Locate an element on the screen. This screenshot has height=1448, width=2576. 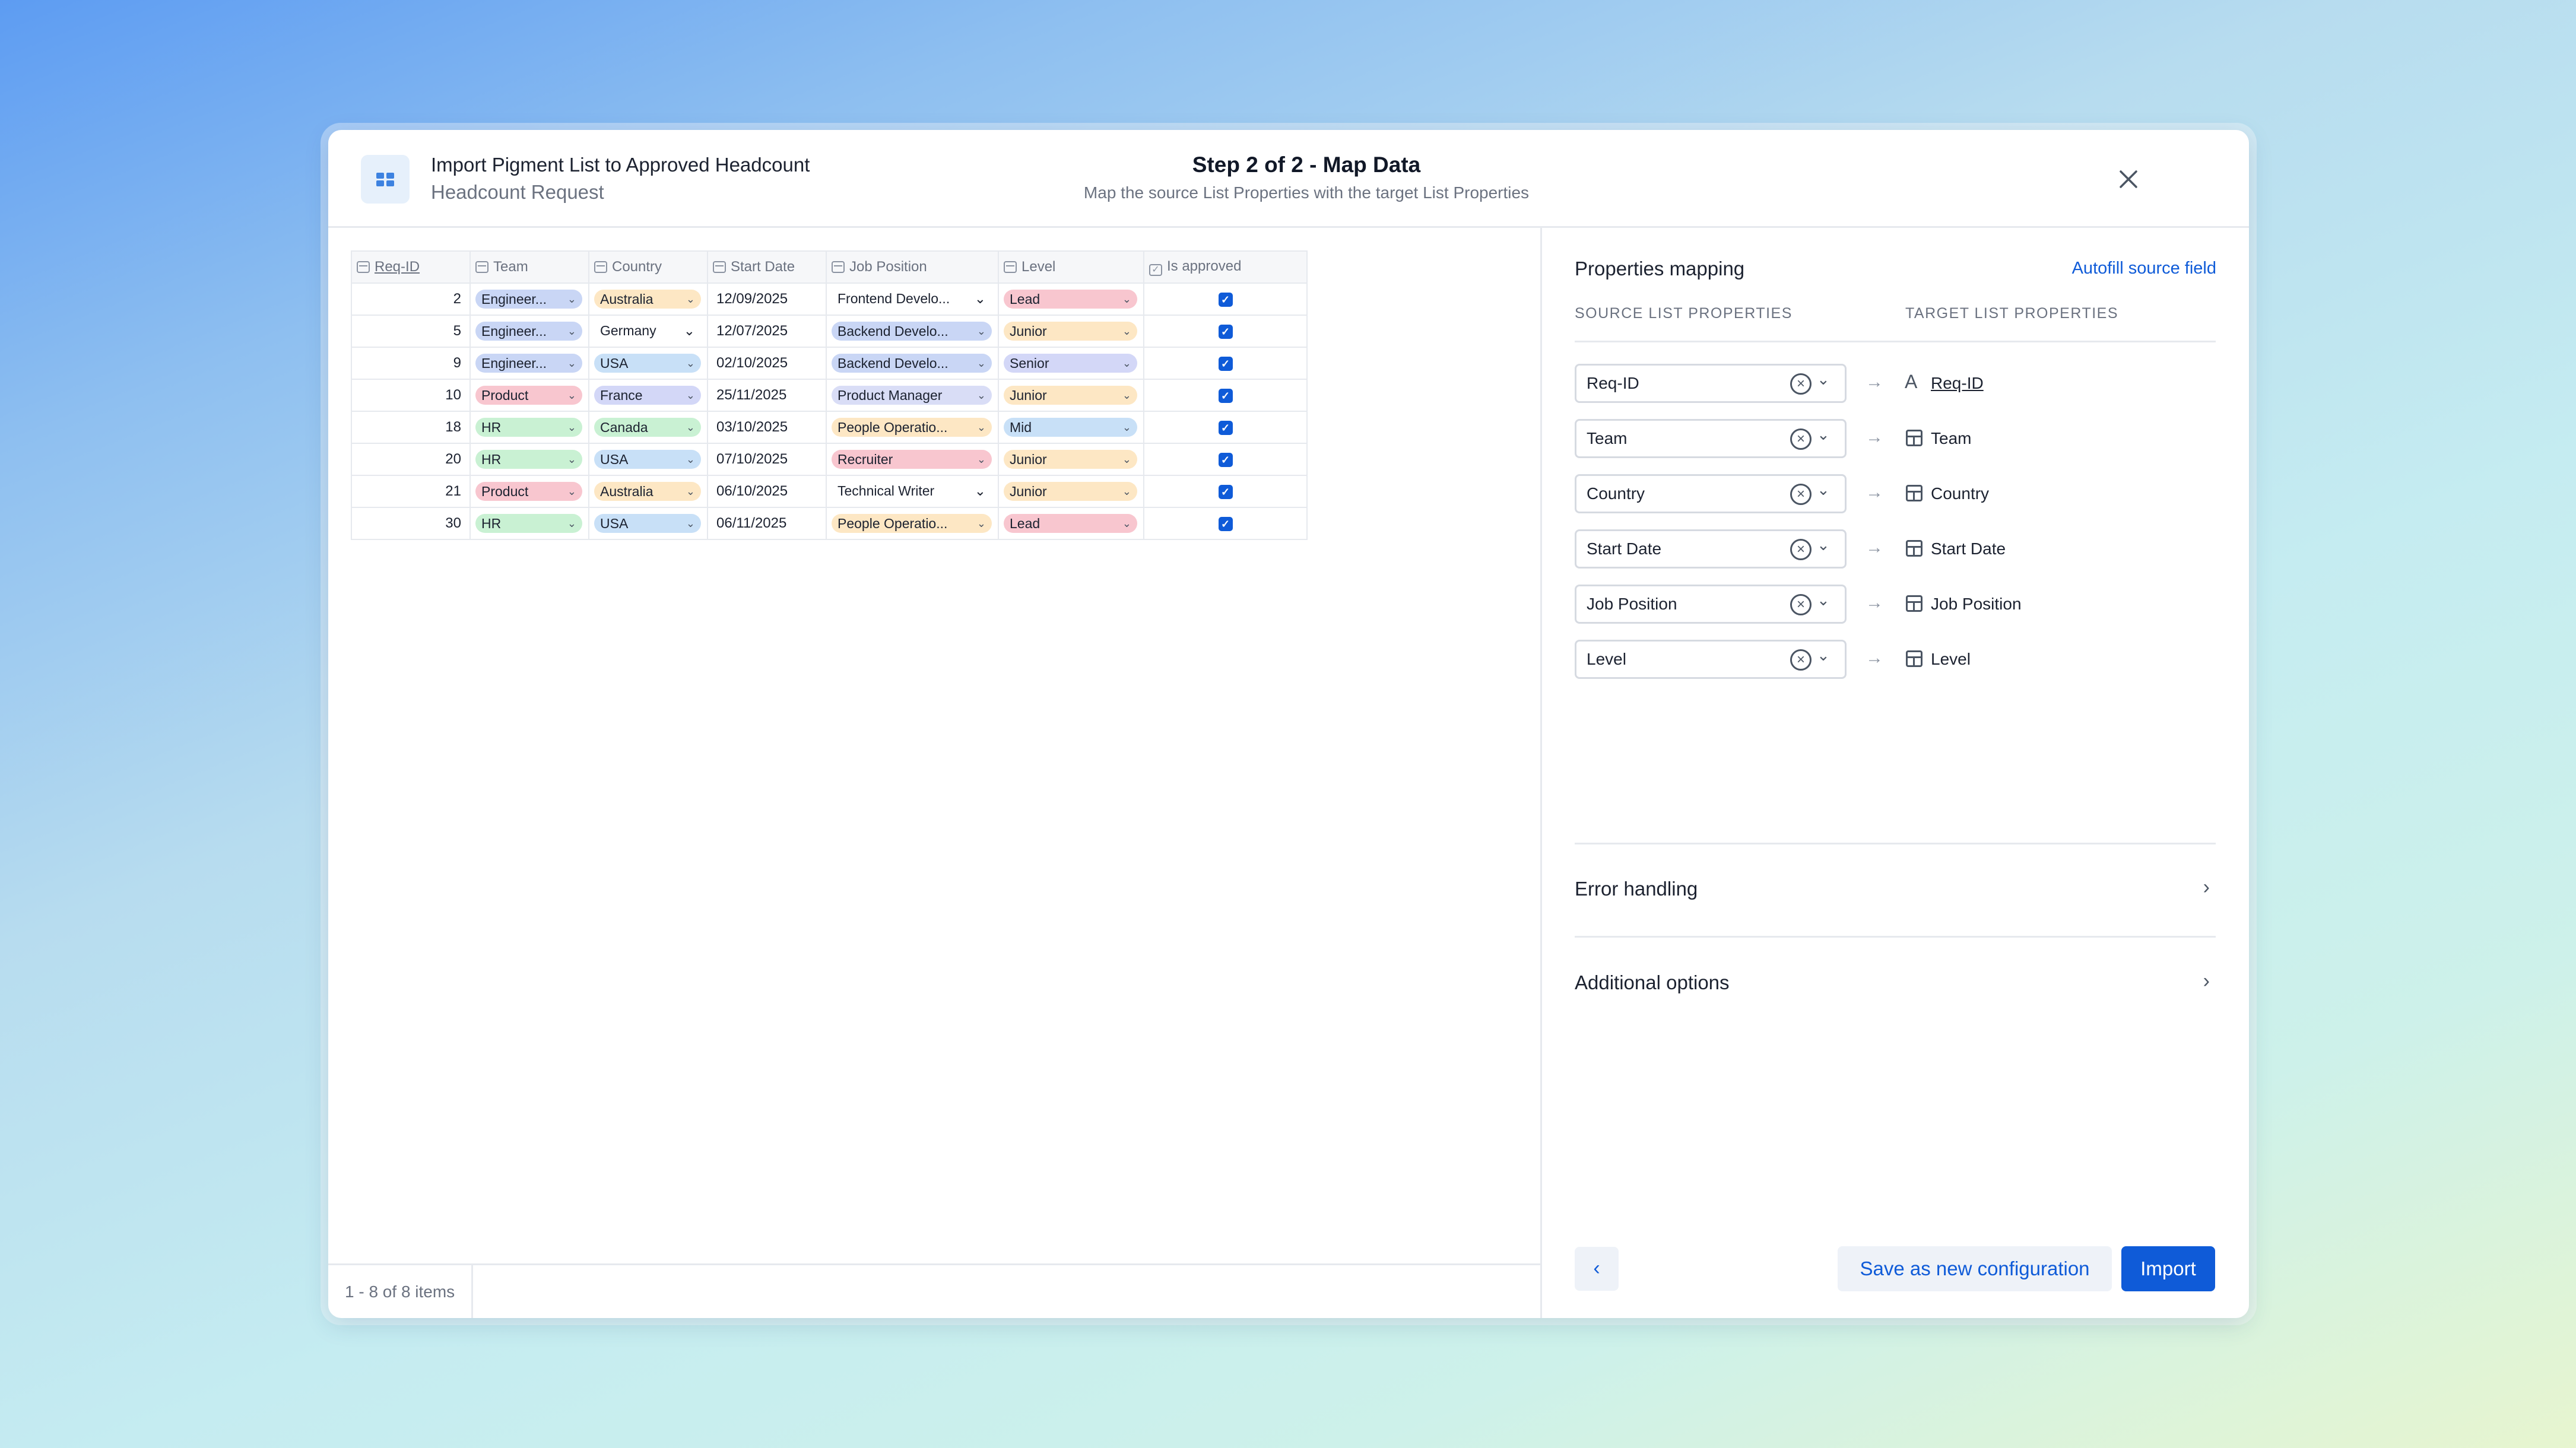
save-as-new-configuration-button: Save as new configuration is located at coordinates (1975, 1268).